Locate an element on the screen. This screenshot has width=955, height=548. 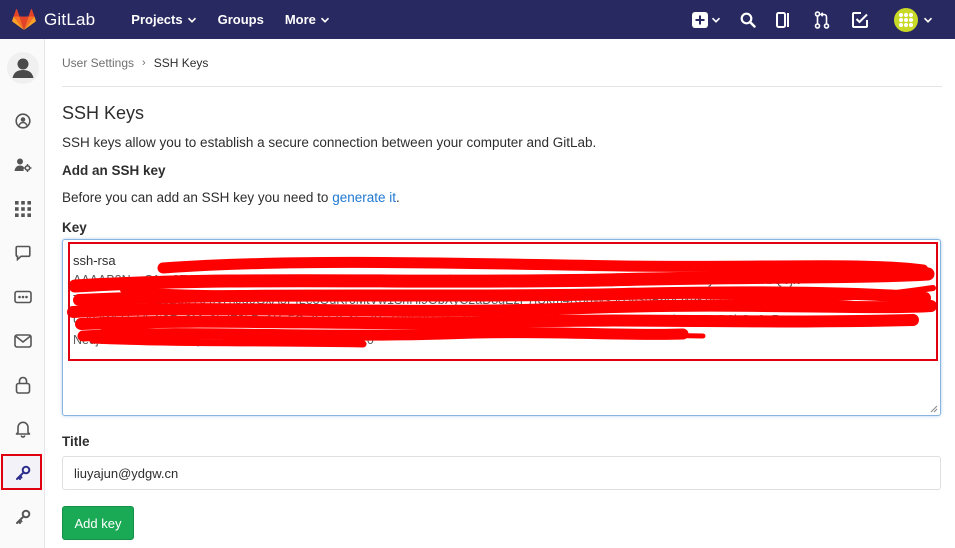
sidebar-item-chat is located at coordinates (22, 253).